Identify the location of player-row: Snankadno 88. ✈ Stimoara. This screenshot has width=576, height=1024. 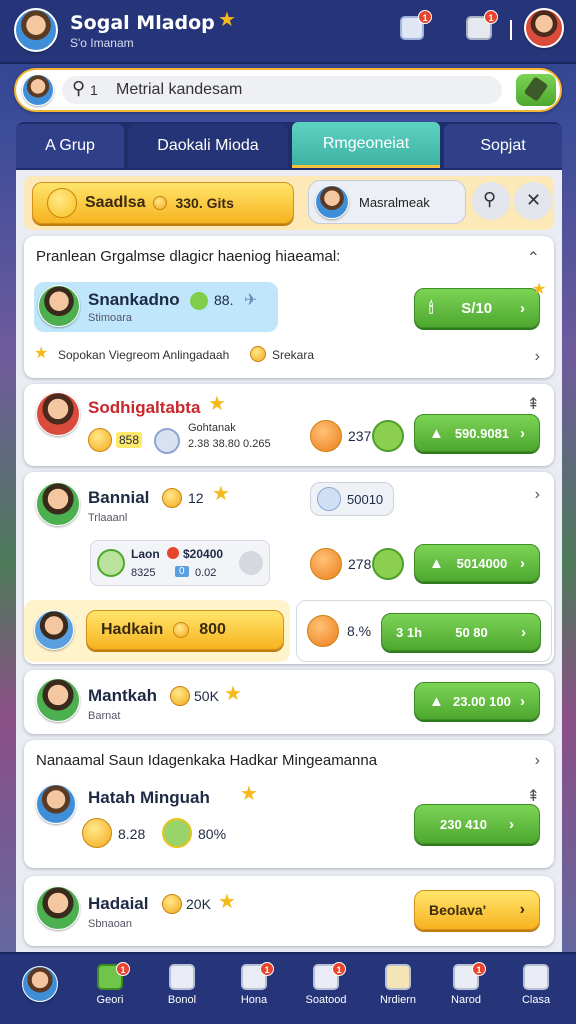
(156, 307).